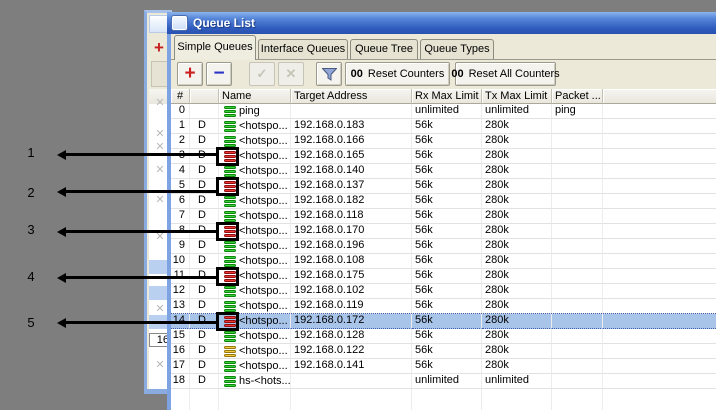 The image size is (716, 410). Describe the element at coordinates (291, 73) in the screenshot. I see `cross-icon: ✕` at that location.